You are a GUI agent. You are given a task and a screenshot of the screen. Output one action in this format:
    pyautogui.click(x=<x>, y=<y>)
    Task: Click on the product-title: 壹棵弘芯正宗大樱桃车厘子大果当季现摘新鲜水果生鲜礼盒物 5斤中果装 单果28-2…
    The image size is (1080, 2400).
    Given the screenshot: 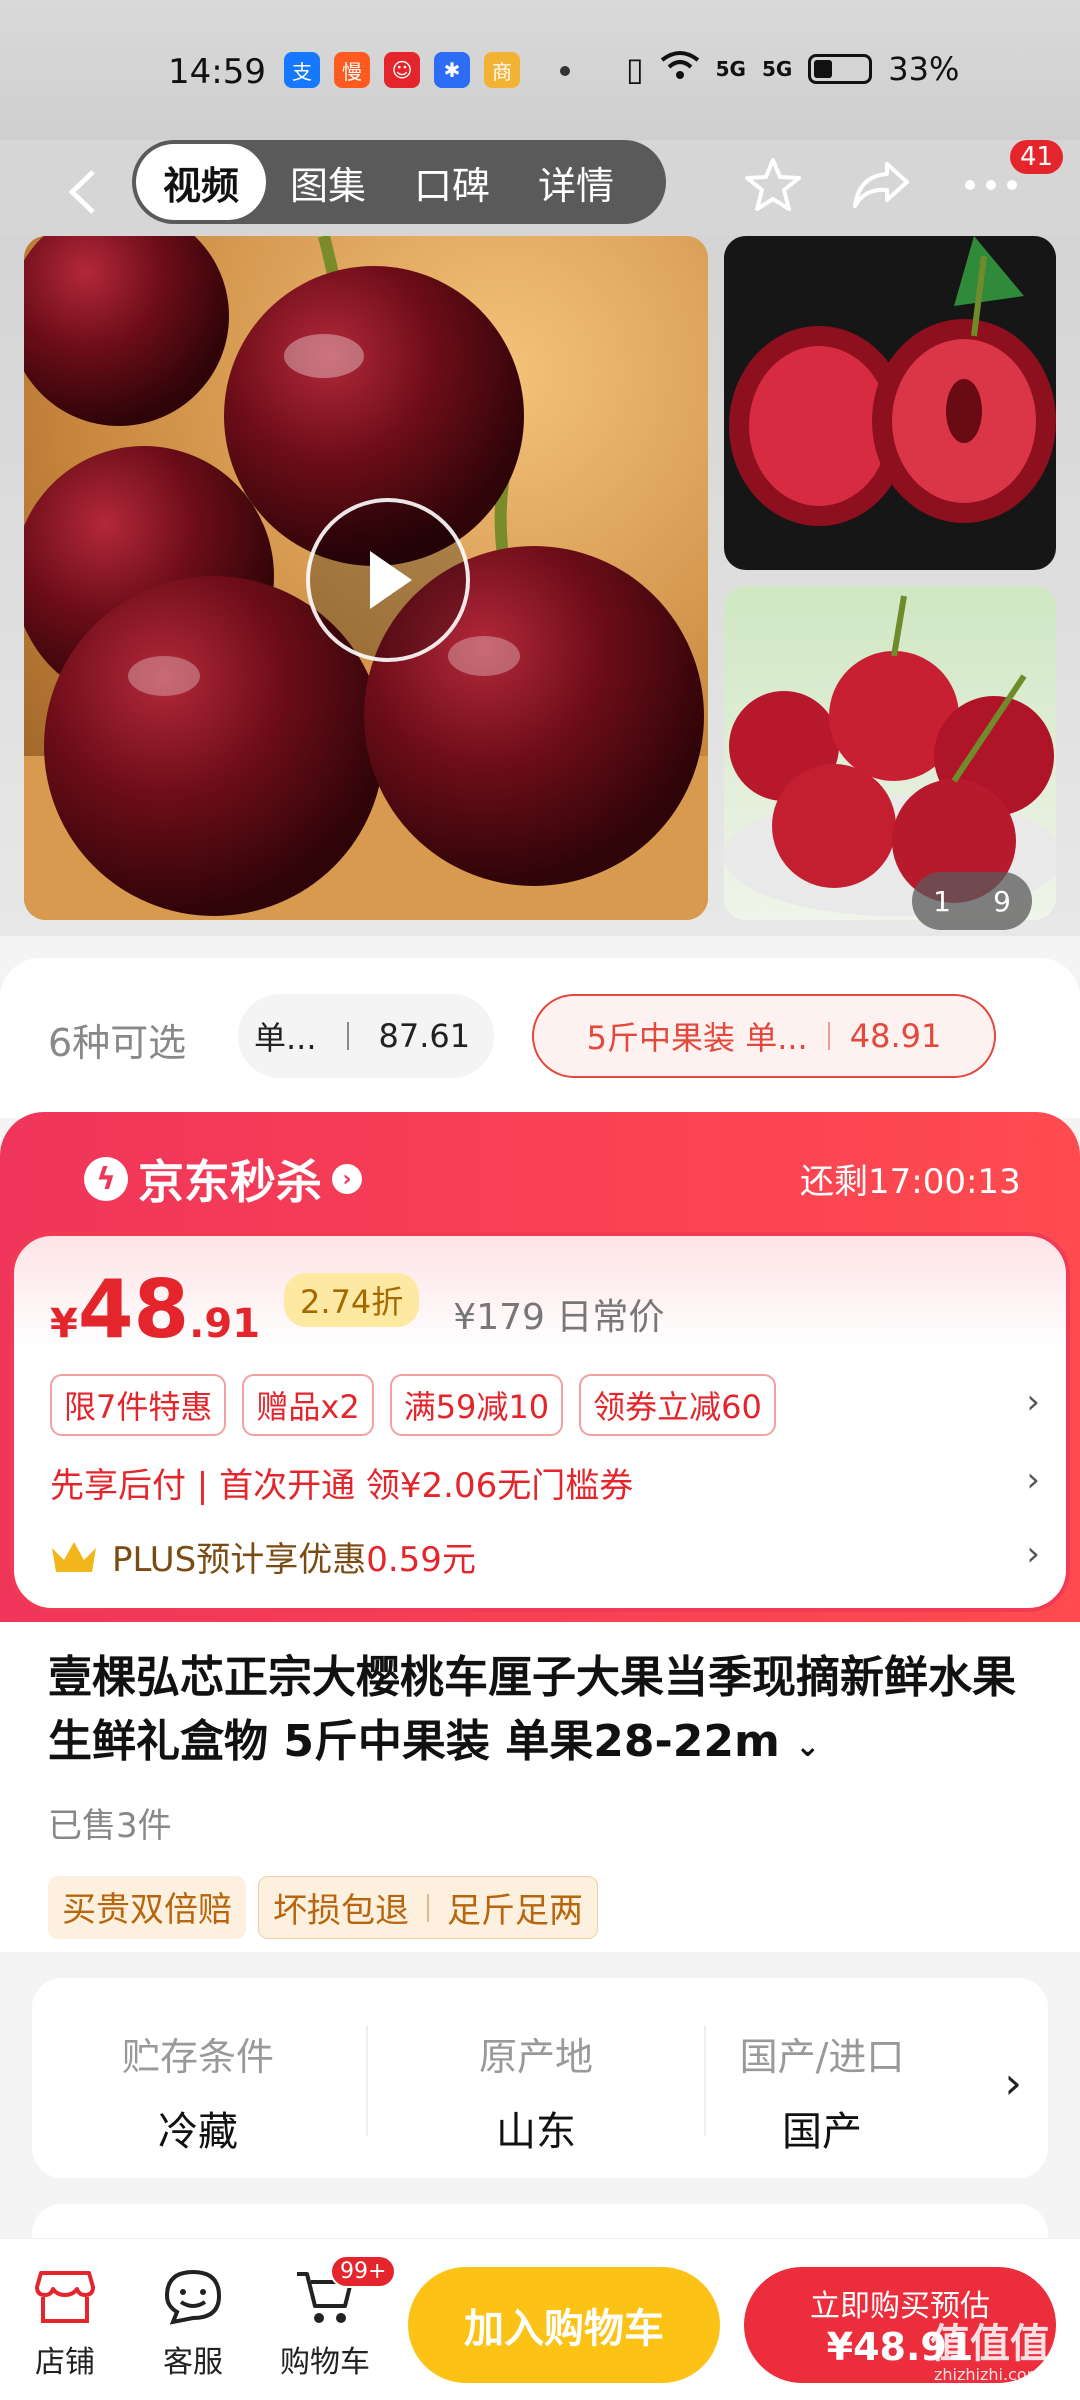 What is the action you would take?
    pyautogui.click(x=538, y=1712)
    